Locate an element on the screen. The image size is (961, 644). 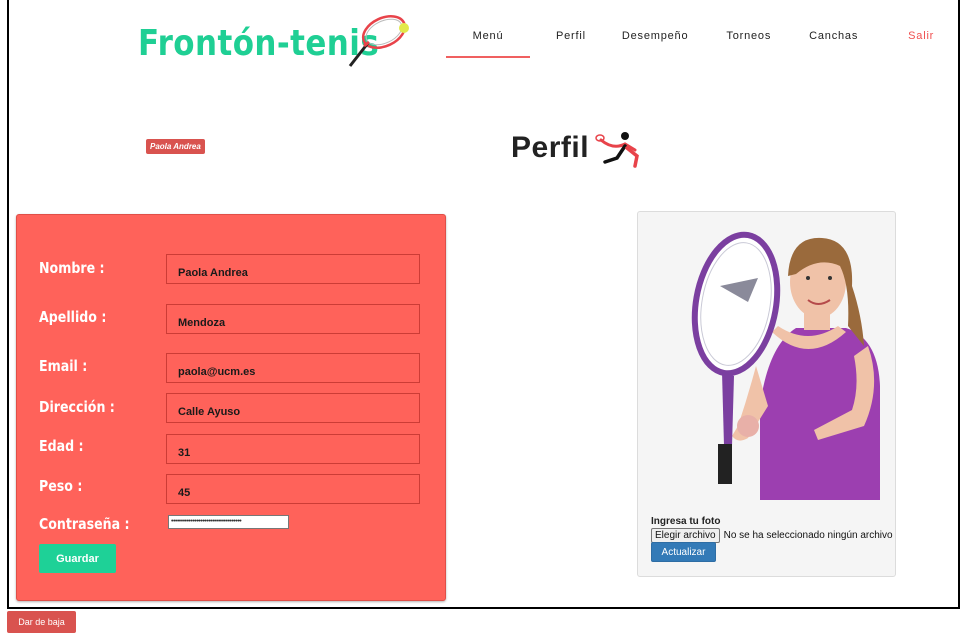
delete-account-button: Dar de baja is located at coordinates (41, 622).